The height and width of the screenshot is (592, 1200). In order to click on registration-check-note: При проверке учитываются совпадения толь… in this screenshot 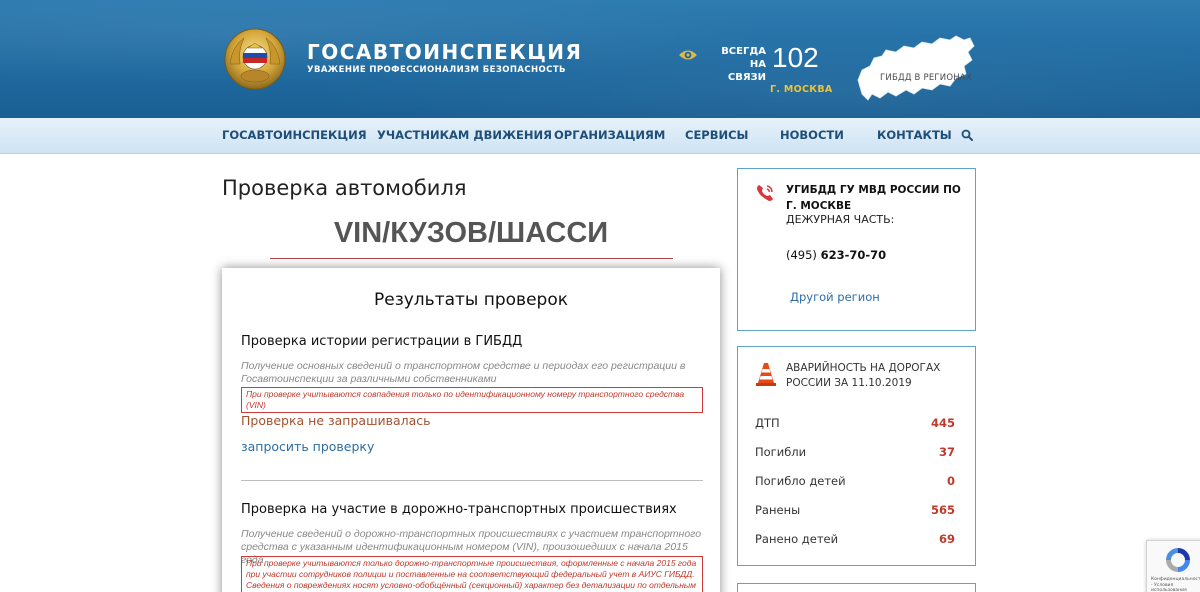, I will do `click(472, 400)`.